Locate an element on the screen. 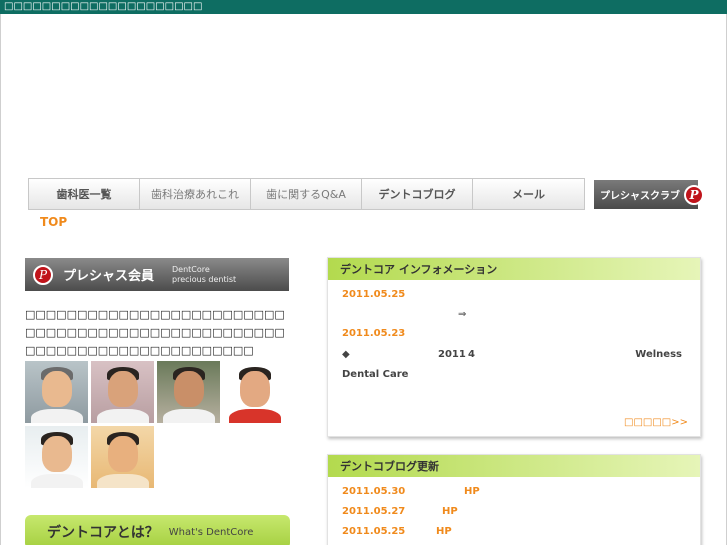 The width and height of the screenshot is (727, 545). info-more-link: □□□□□>> is located at coordinates (656, 422).